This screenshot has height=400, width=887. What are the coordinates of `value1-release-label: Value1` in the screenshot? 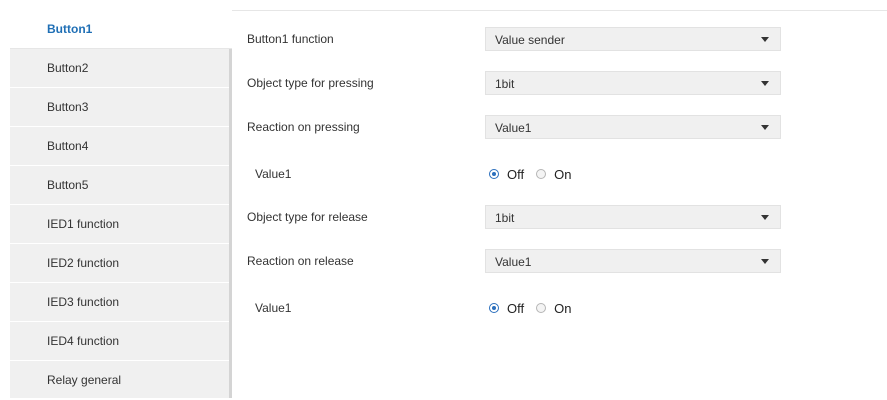 It's located at (273, 308).